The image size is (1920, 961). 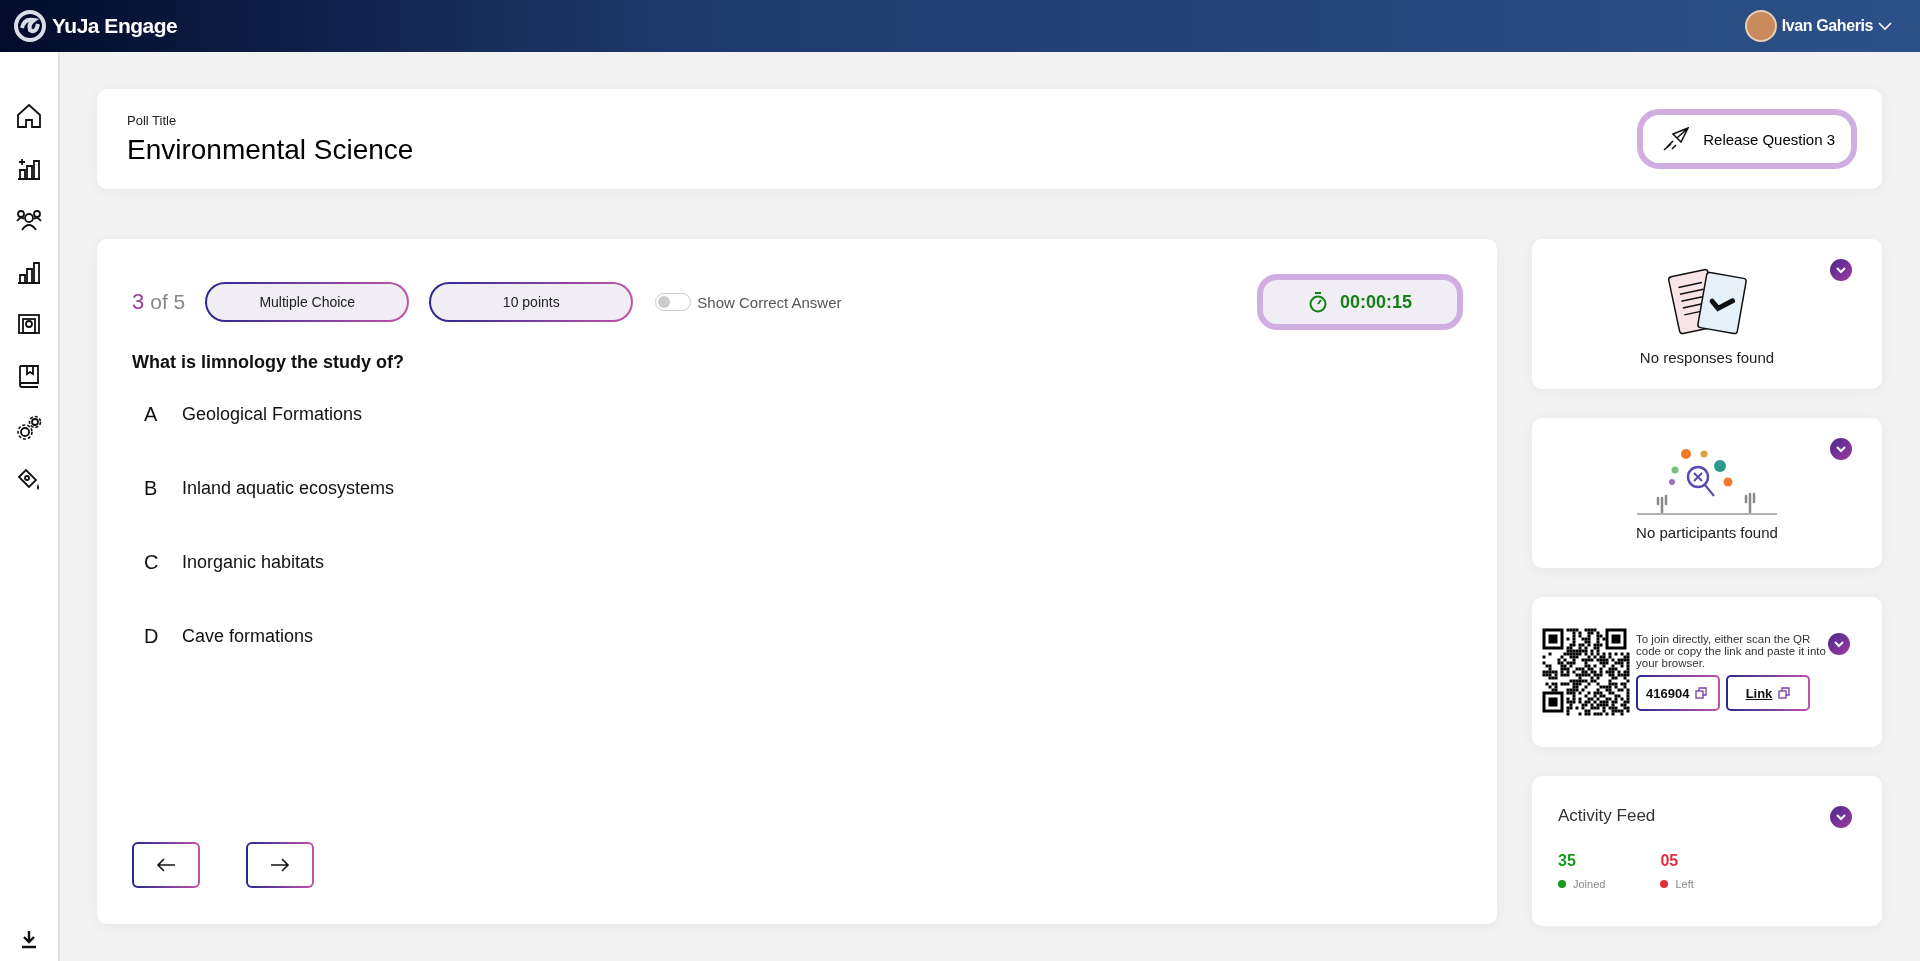 I want to click on activity-feed-title: Activity Feed, so click(x=1607, y=816).